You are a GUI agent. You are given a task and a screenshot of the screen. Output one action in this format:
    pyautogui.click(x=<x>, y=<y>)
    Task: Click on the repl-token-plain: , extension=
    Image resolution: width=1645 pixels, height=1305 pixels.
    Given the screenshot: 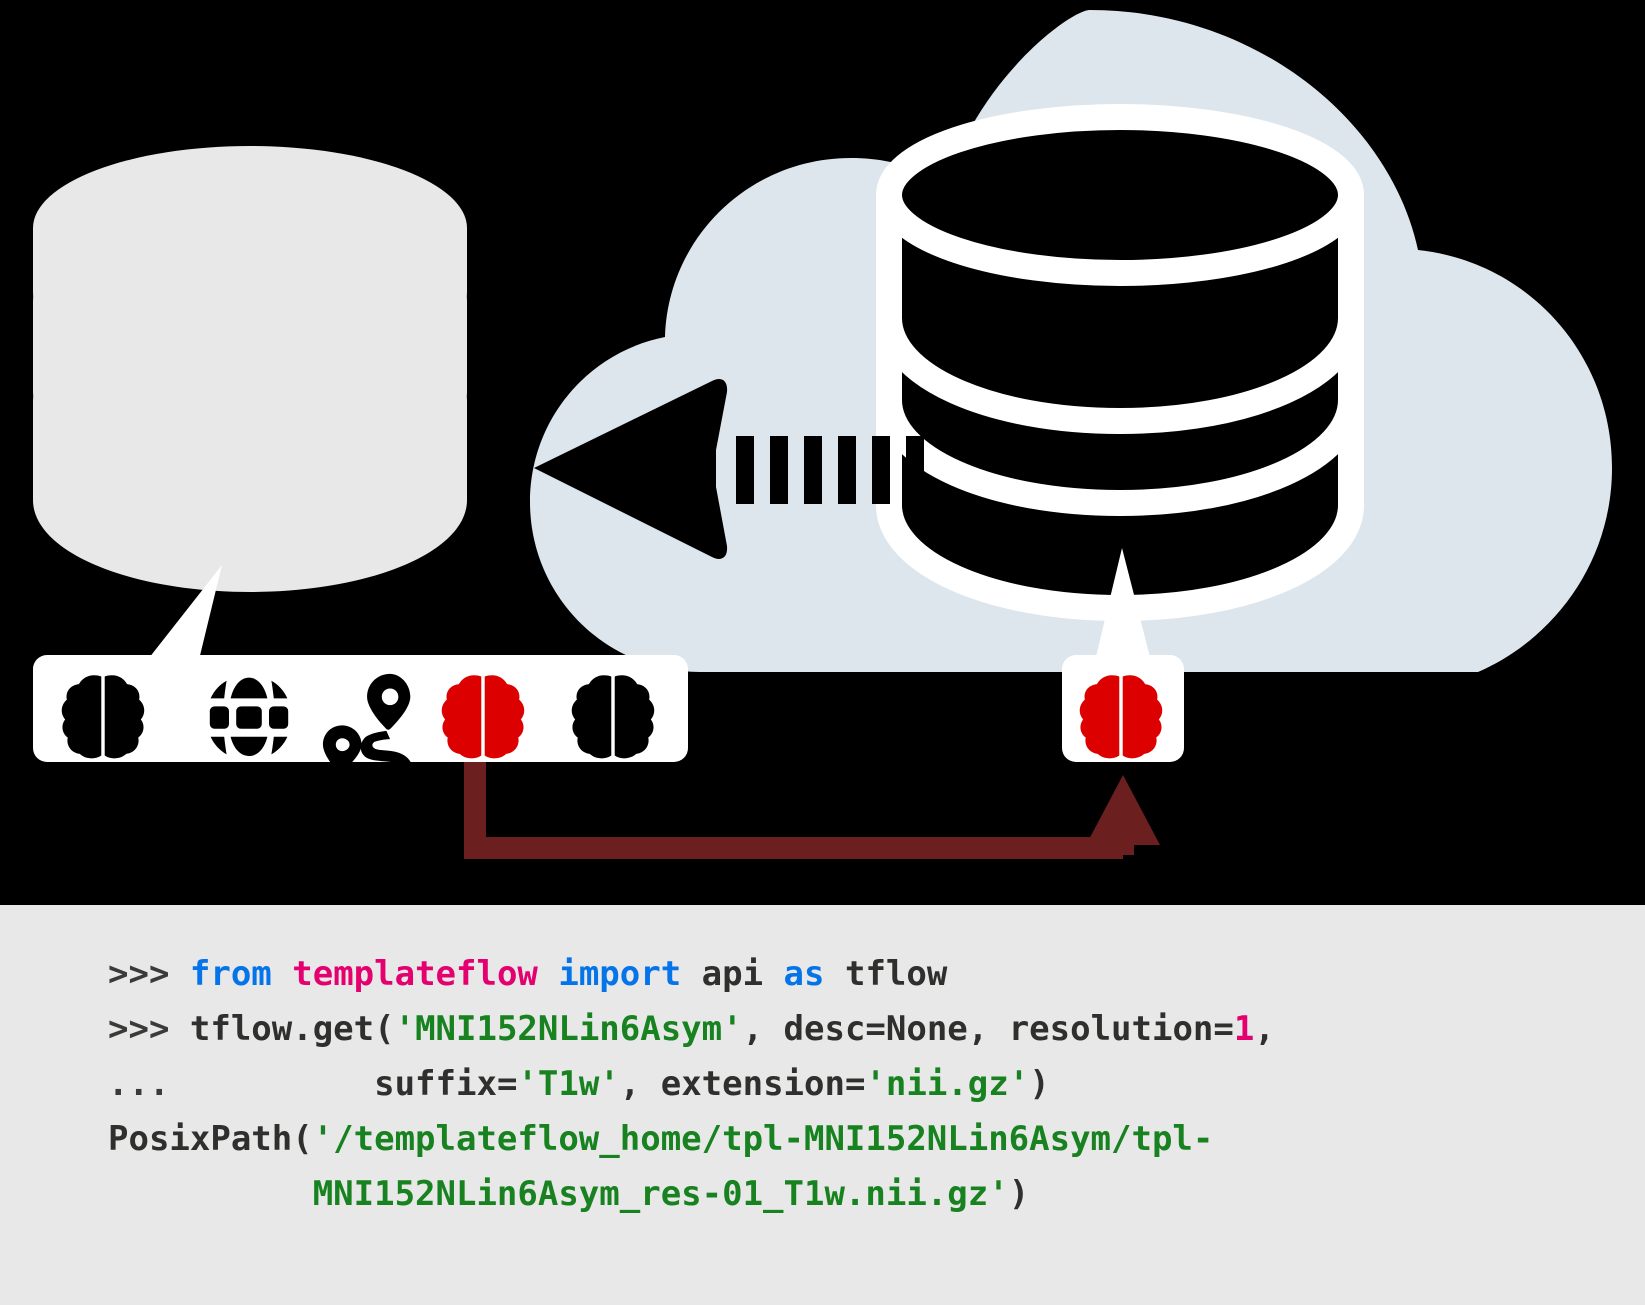 What is the action you would take?
    pyautogui.click(x=742, y=1084)
    